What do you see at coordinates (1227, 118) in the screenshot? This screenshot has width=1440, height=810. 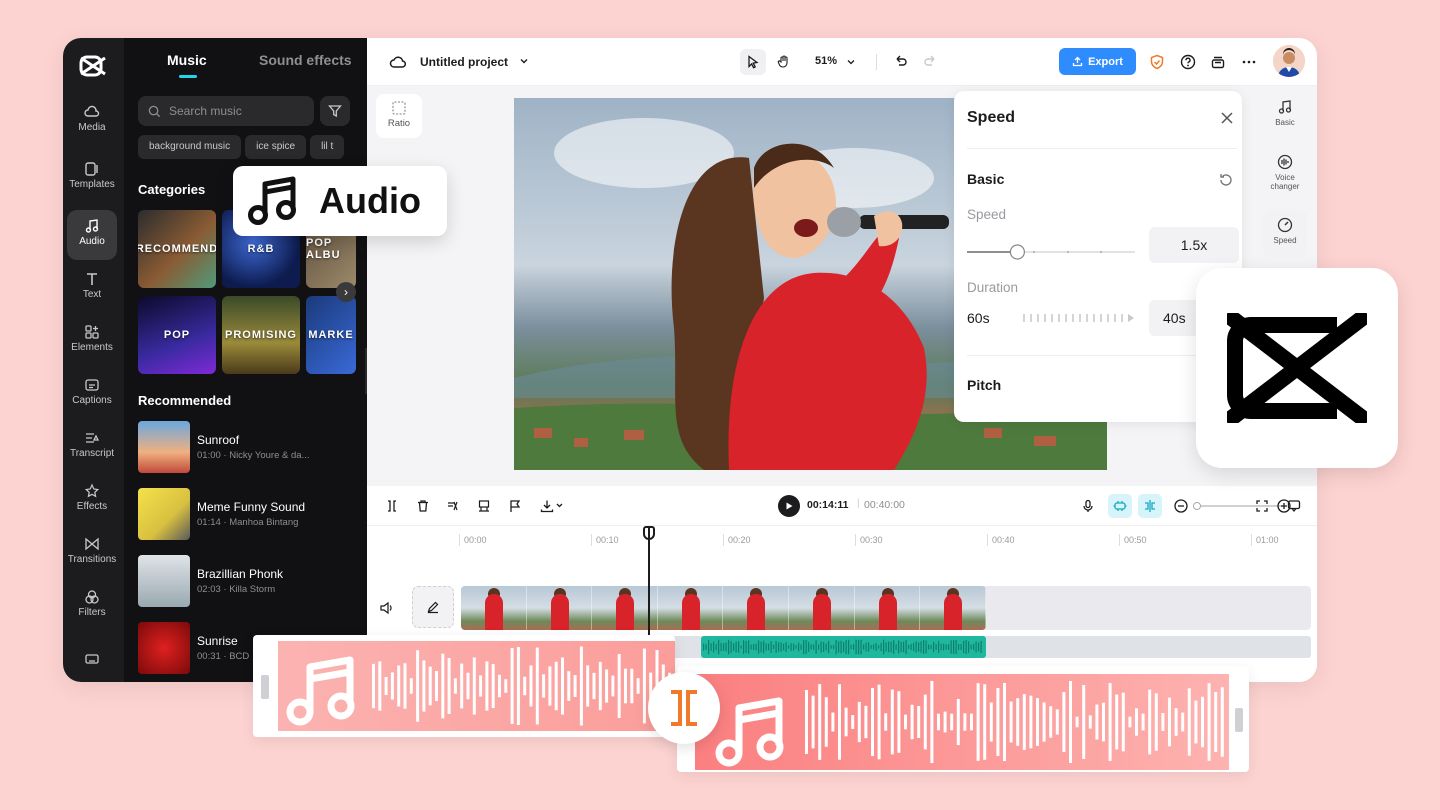 I see `close-icon` at bounding box center [1227, 118].